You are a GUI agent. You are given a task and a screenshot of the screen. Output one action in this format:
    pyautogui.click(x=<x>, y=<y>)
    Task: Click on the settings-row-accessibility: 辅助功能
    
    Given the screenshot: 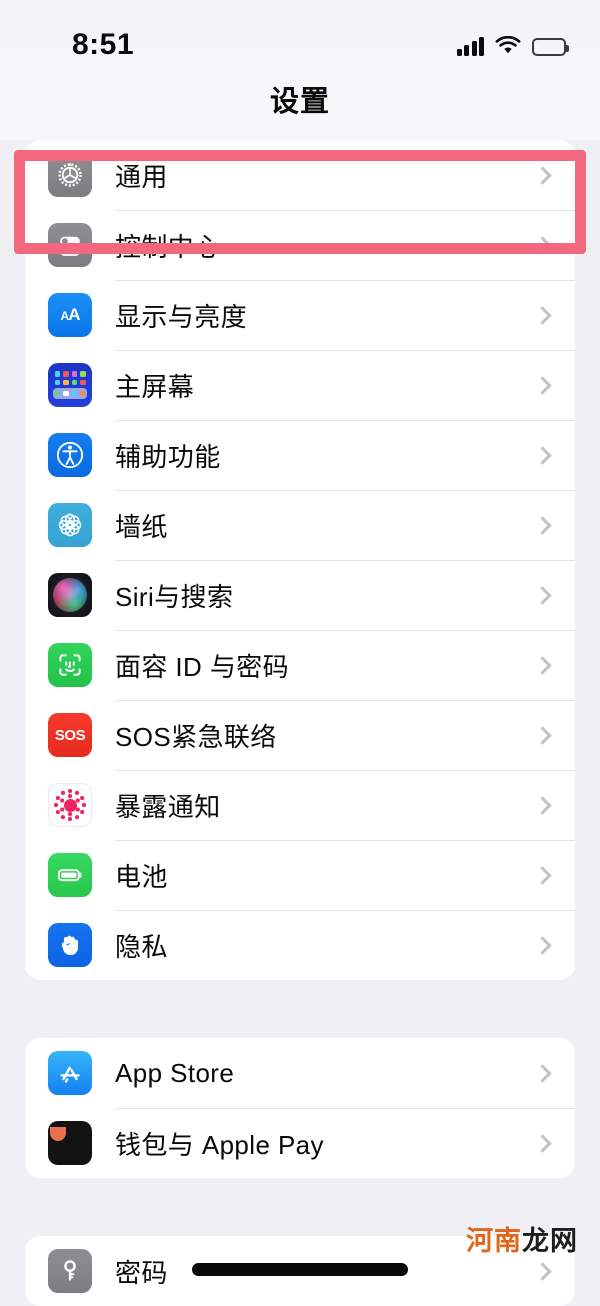 What is the action you would take?
    pyautogui.click(x=300, y=455)
    